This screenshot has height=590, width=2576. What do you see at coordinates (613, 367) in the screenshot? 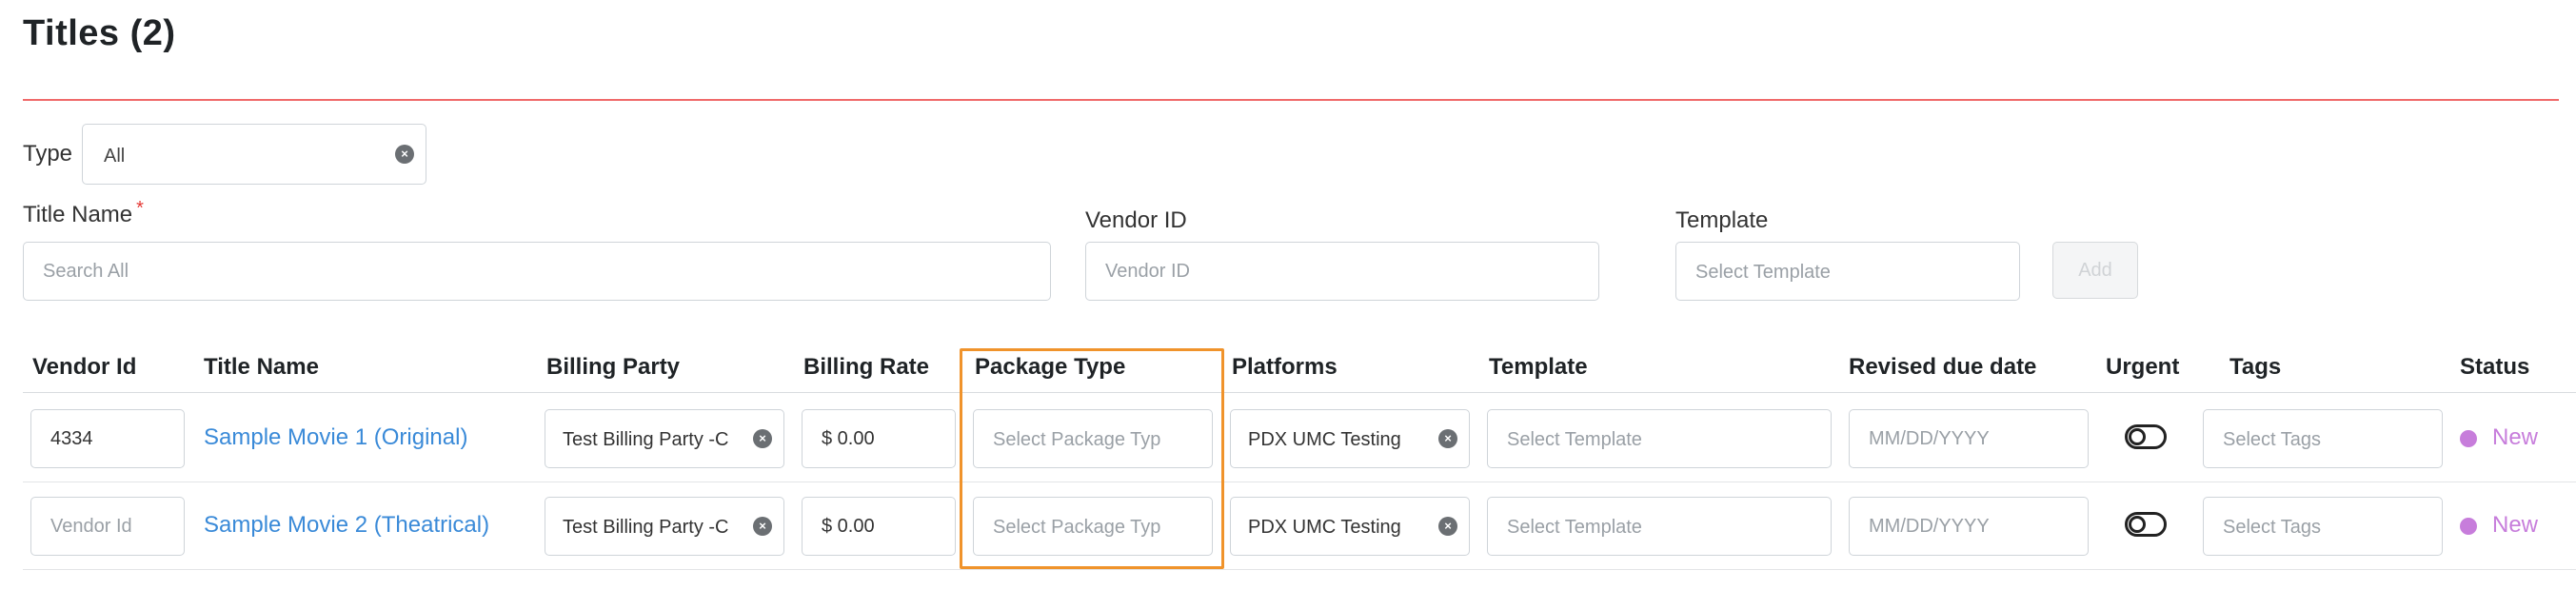
I see `column-header-billing-party: Billing Party` at bounding box center [613, 367].